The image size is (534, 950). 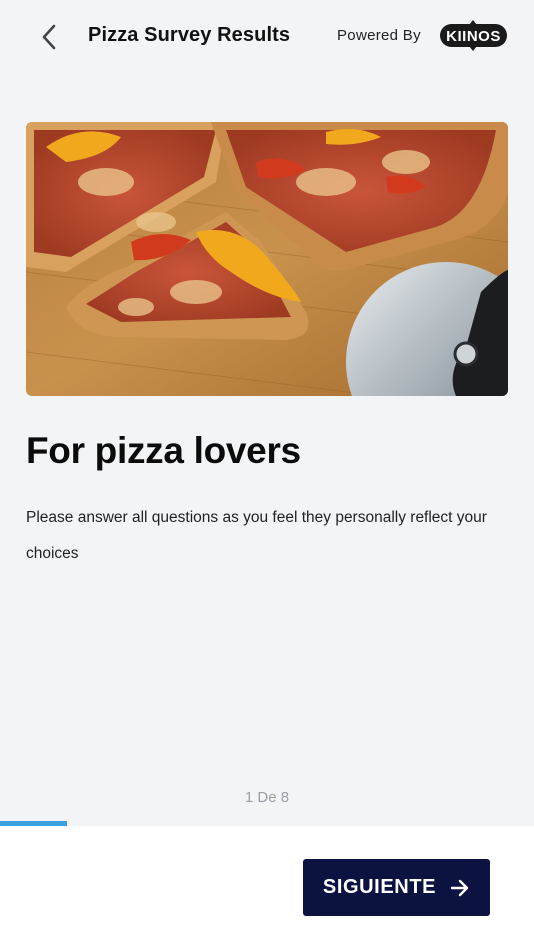 What do you see at coordinates (267, 888) in the screenshot?
I see `footer: SIGUIENTE` at bounding box center [267, 888].